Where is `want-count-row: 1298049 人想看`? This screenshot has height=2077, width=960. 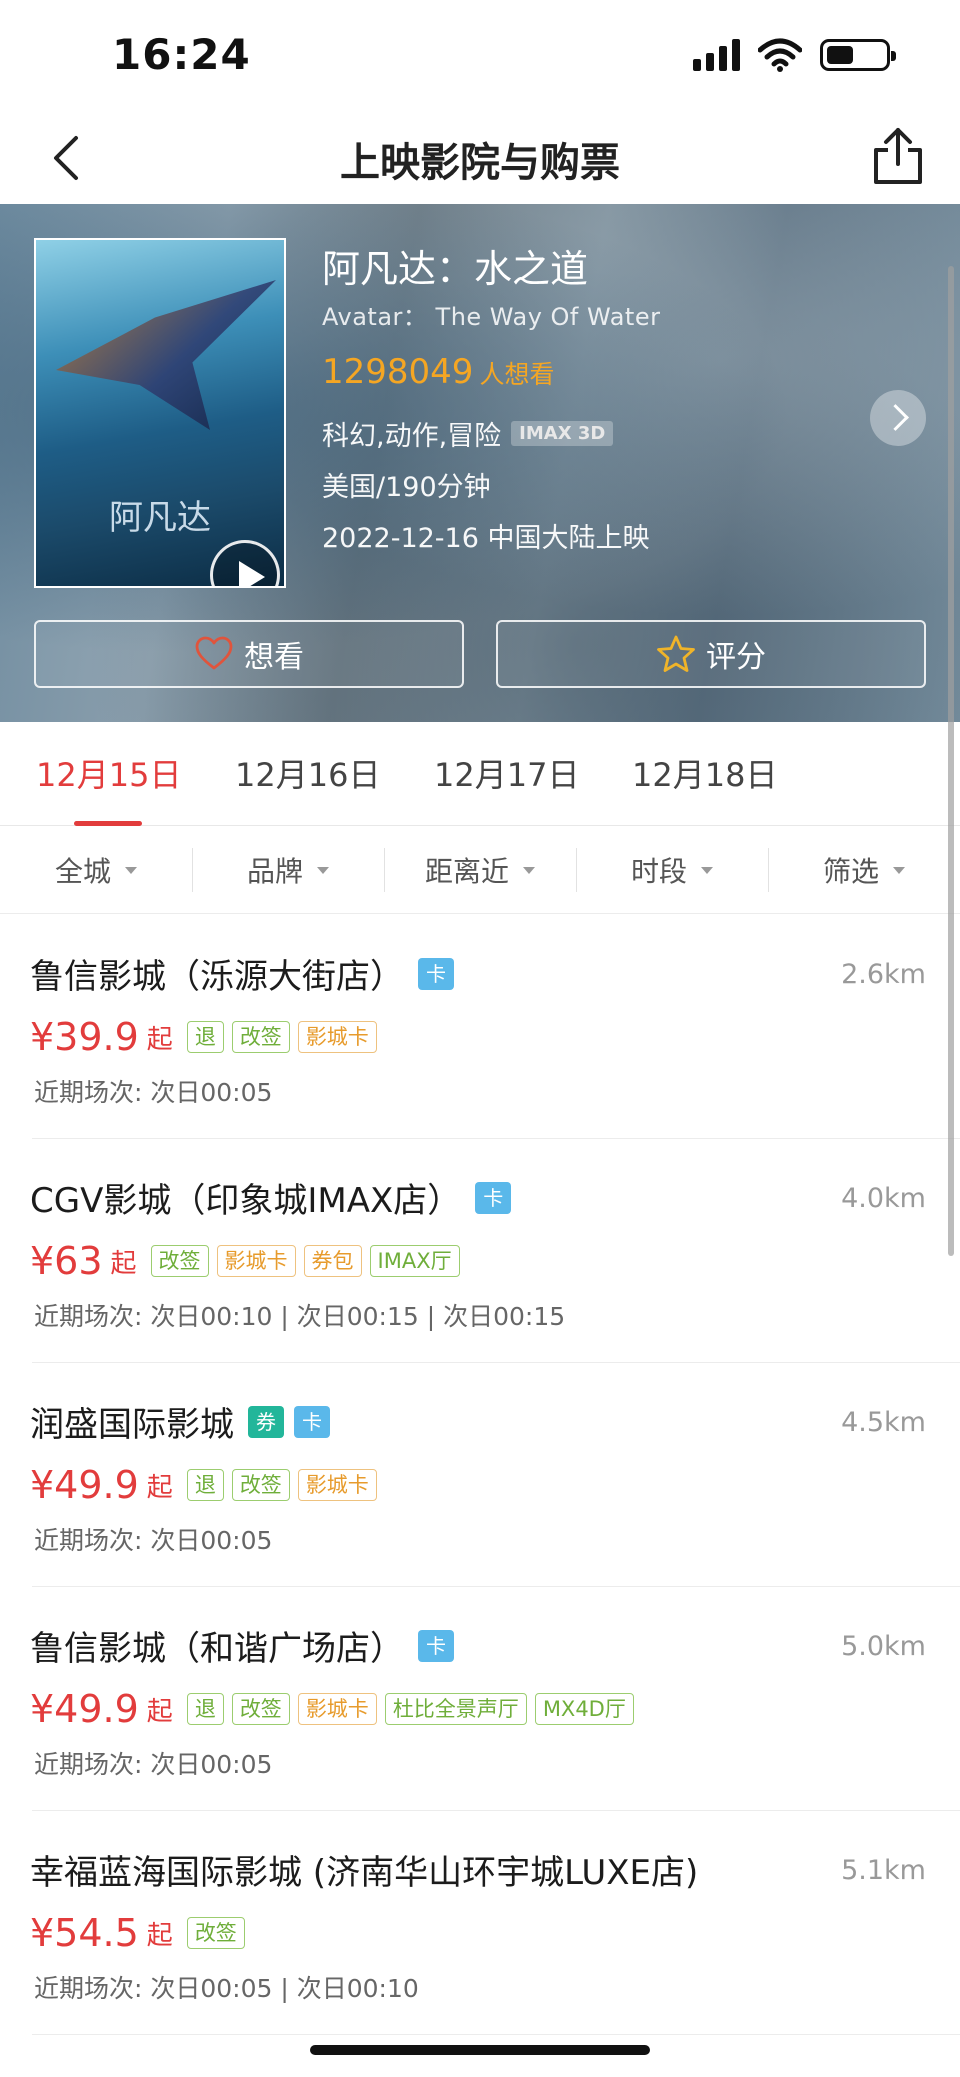 want-count-row: 1298049 人想看 is located at coordinates (491, 372).